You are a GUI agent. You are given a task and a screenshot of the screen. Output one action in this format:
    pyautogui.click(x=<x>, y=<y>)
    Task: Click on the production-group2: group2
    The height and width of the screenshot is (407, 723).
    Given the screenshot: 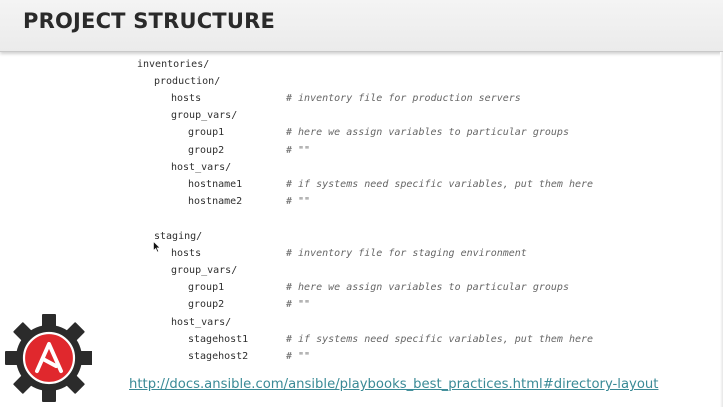 What is the action you would take?
    pyautogui.click(x=206, y=150)
    